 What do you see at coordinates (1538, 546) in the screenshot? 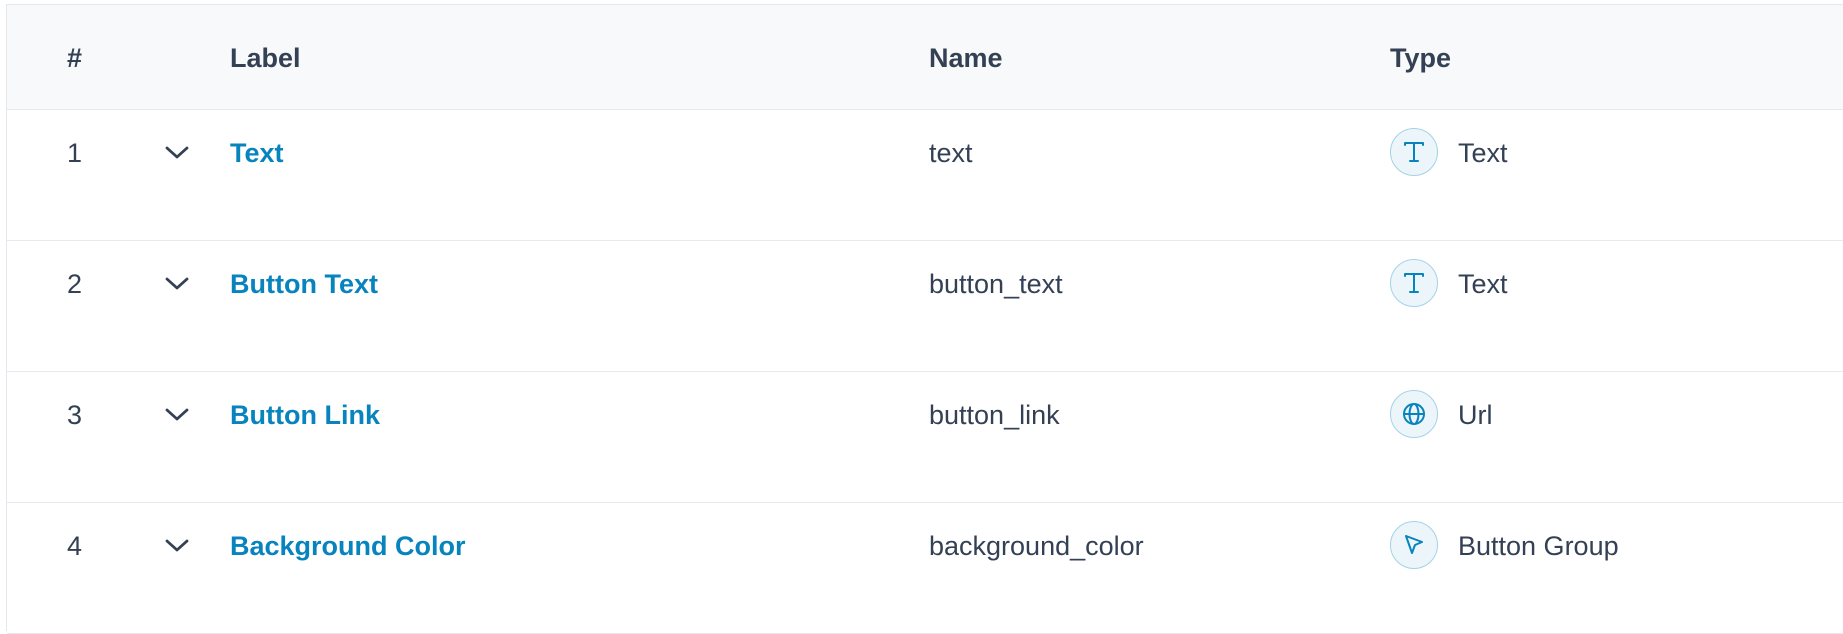
I see `field-type: Button Group` at bounding box center [1538, 546].